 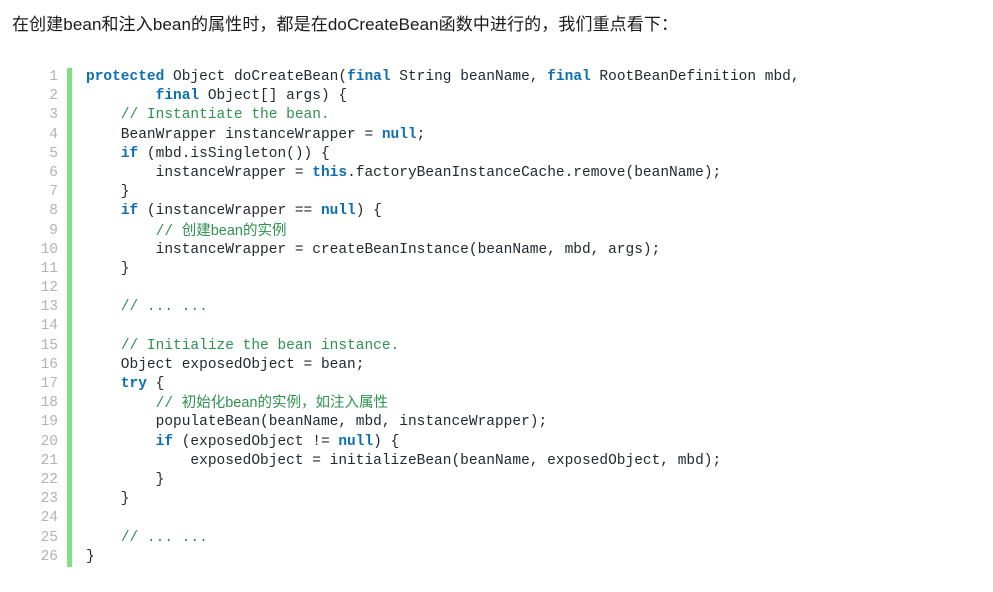 I want to click on code-line: try {, so click(x=533, y=384).